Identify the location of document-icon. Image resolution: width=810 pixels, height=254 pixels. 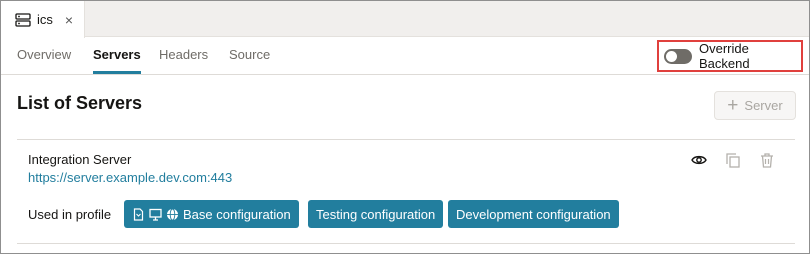
(138, 214).